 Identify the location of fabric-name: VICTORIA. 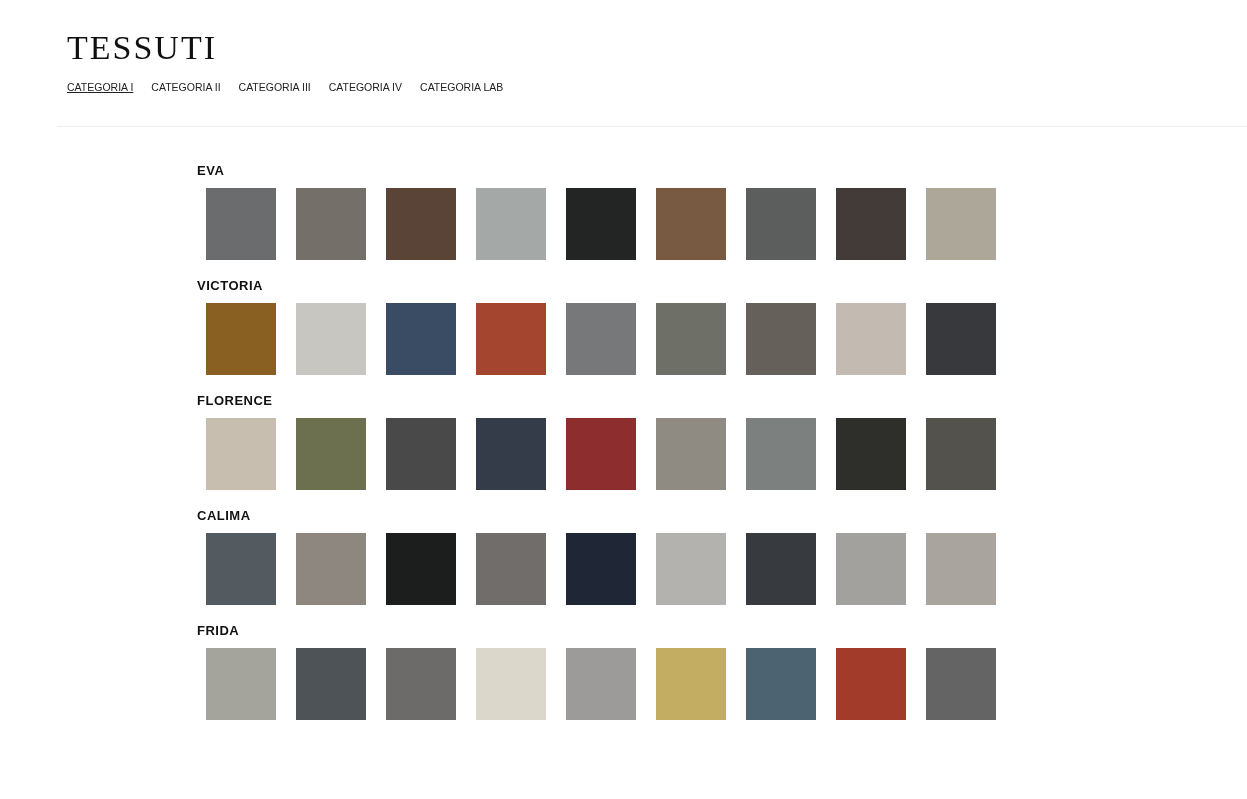
(230, 286).